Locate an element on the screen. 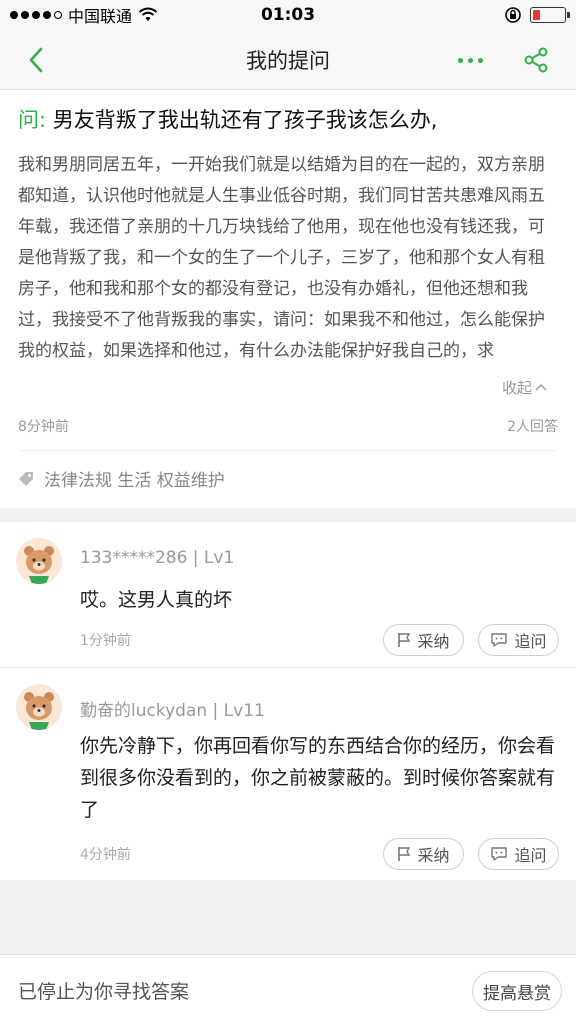 This screenshot has height=1024, width=576. question-prefix: 问: is located at coordinates (32, 120).